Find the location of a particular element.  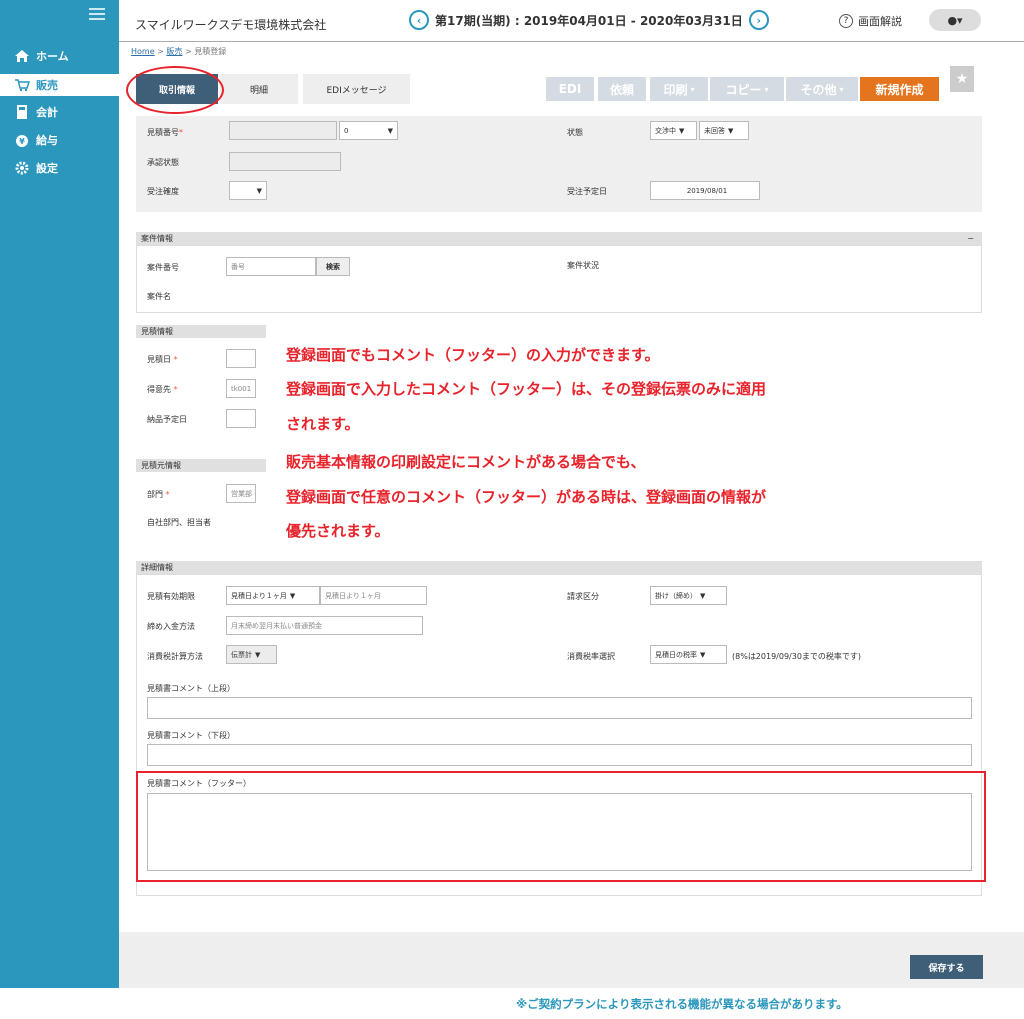

tab-edi-message: EDIメッセージ is located at coordinates (356, 89).